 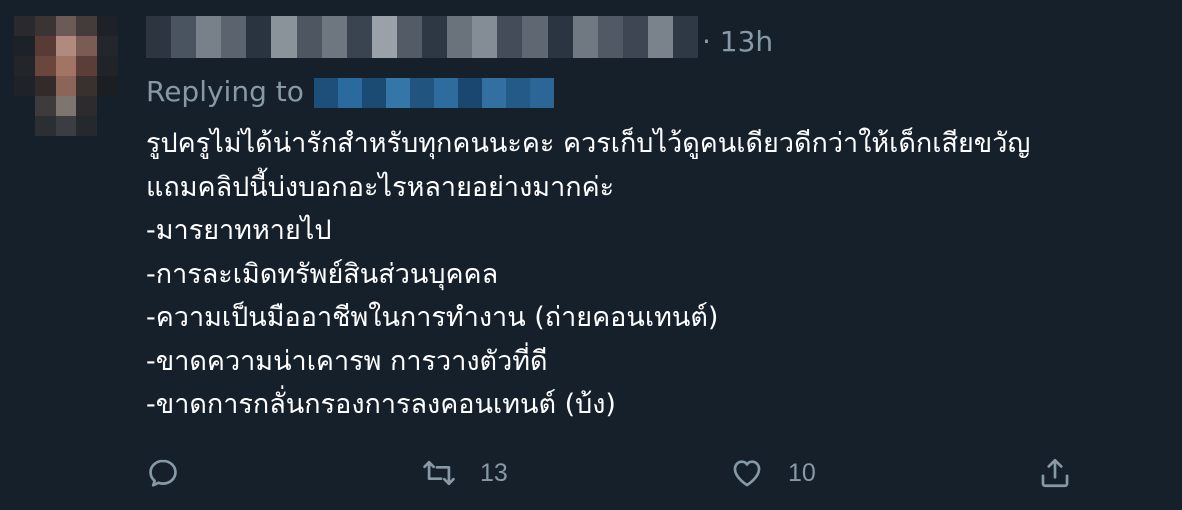 What do you see at coordinates (439, 473) in the screenshot?
I see `retweet-icon` at bounding box center [439, 473].